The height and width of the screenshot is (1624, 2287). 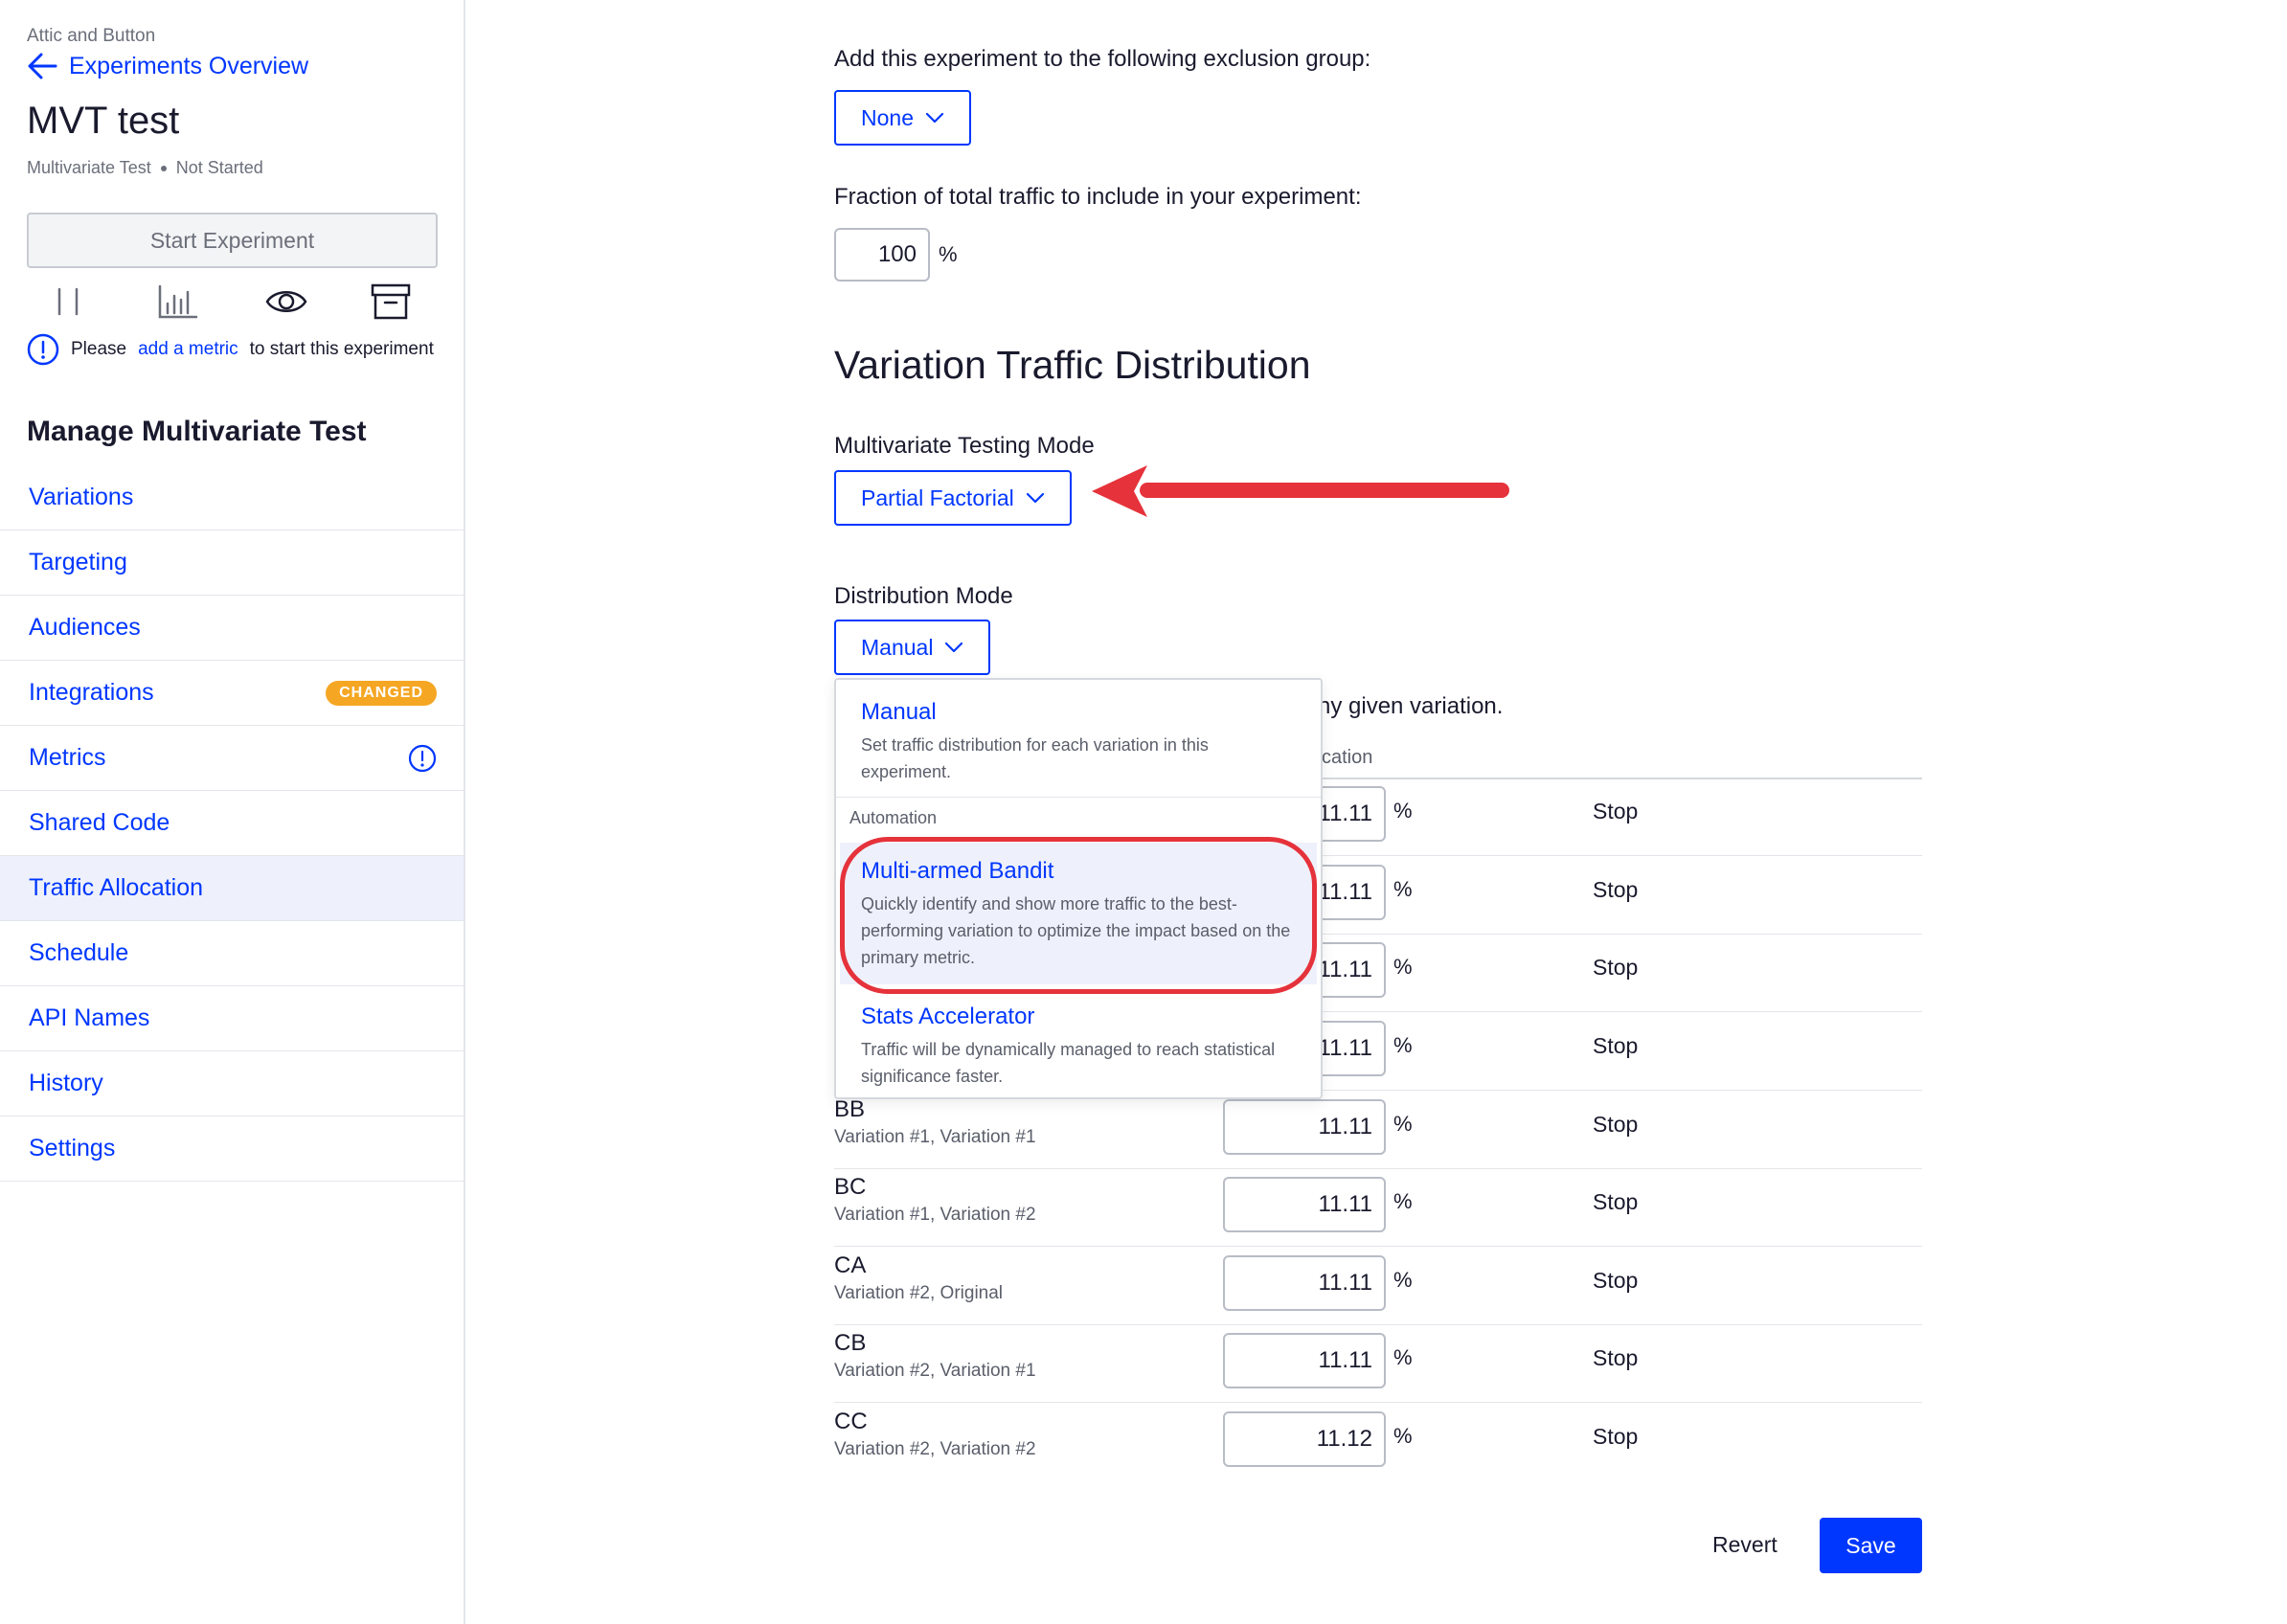 What do you see at coordinates (232, 1019) in the screenshot?
I see `sidebar-item-api-names: API Names` at bounding box center [232, 1019].